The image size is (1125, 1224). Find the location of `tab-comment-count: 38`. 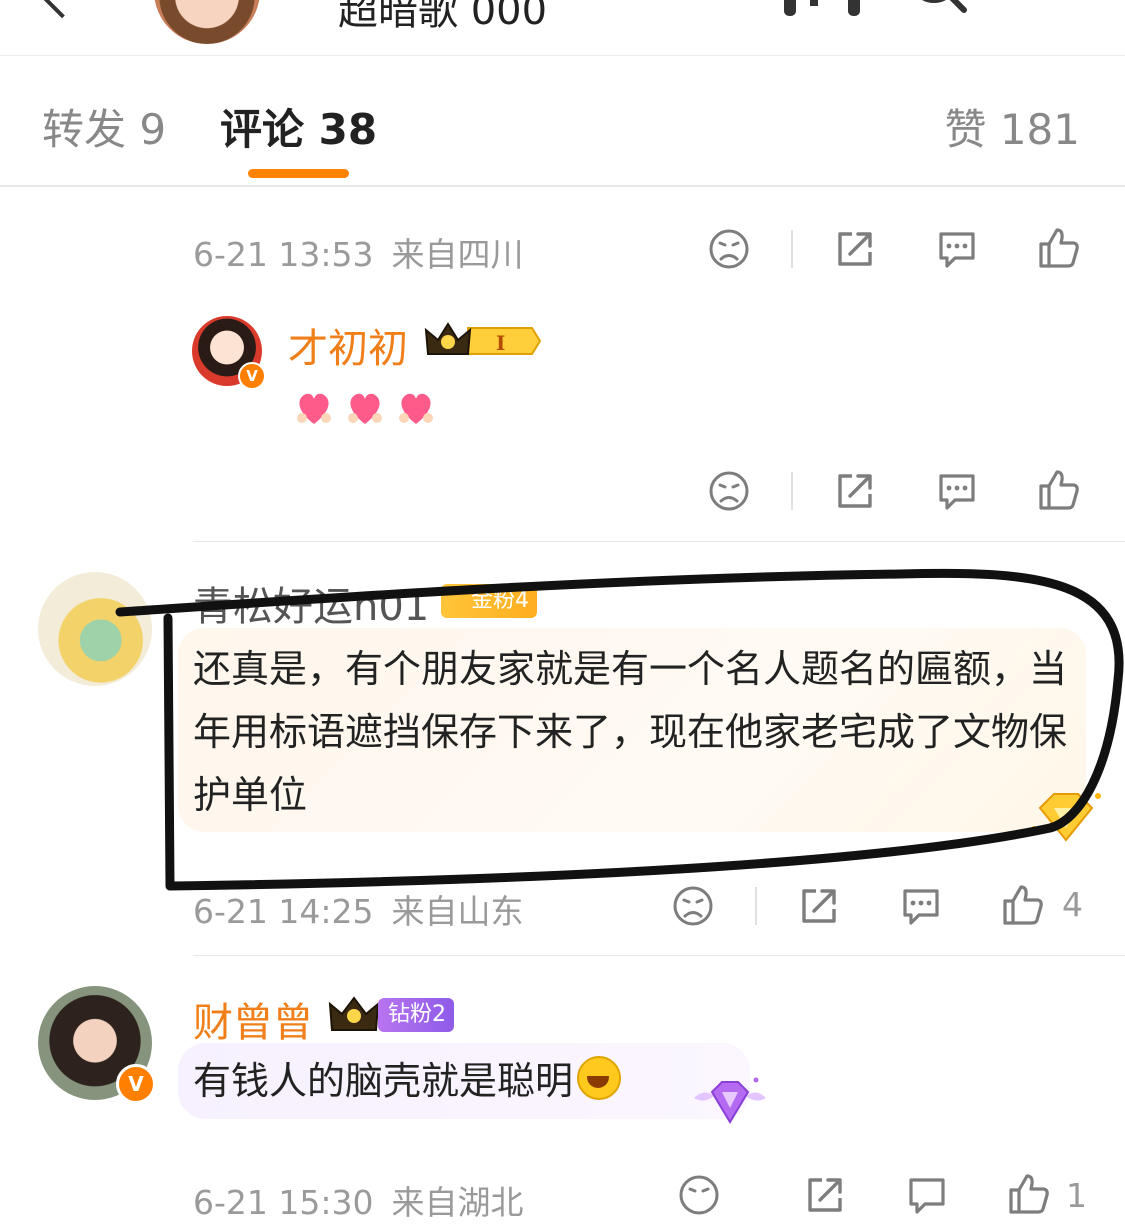

tab-comment-count: 38 is located at coordinates (348, 129).